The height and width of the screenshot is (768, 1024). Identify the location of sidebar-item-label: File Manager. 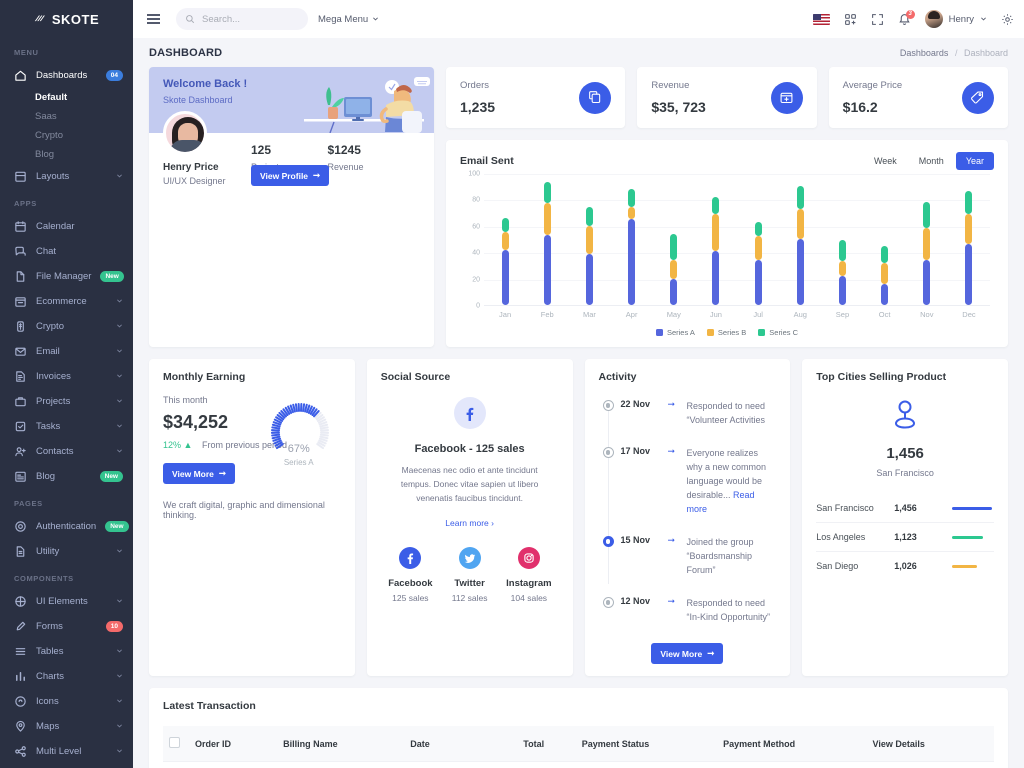
(64, 276).